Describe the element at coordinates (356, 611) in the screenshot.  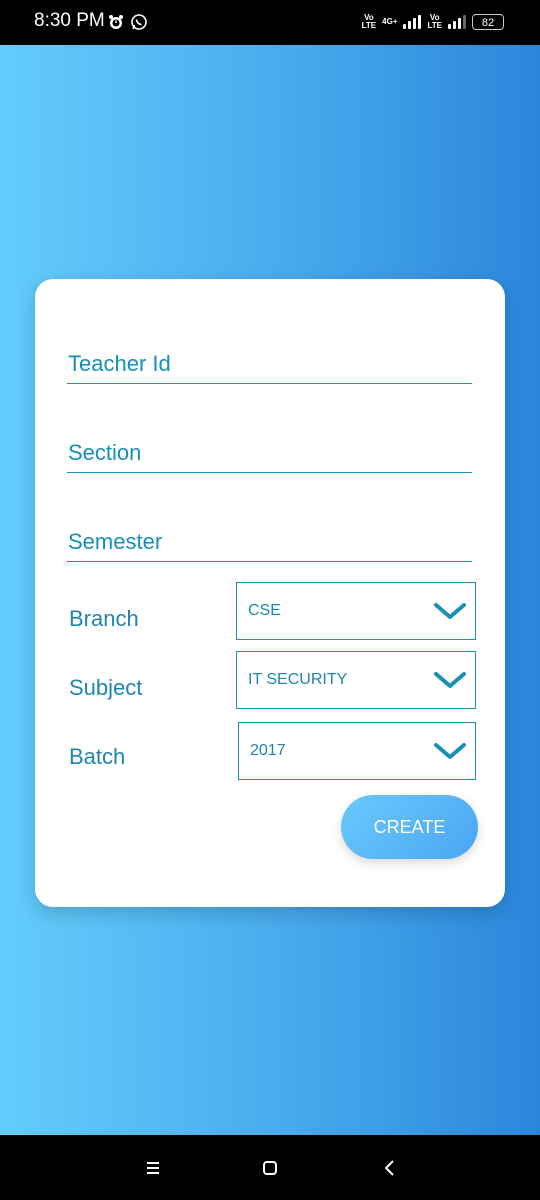
I see `branch-select: CSE` at that location.